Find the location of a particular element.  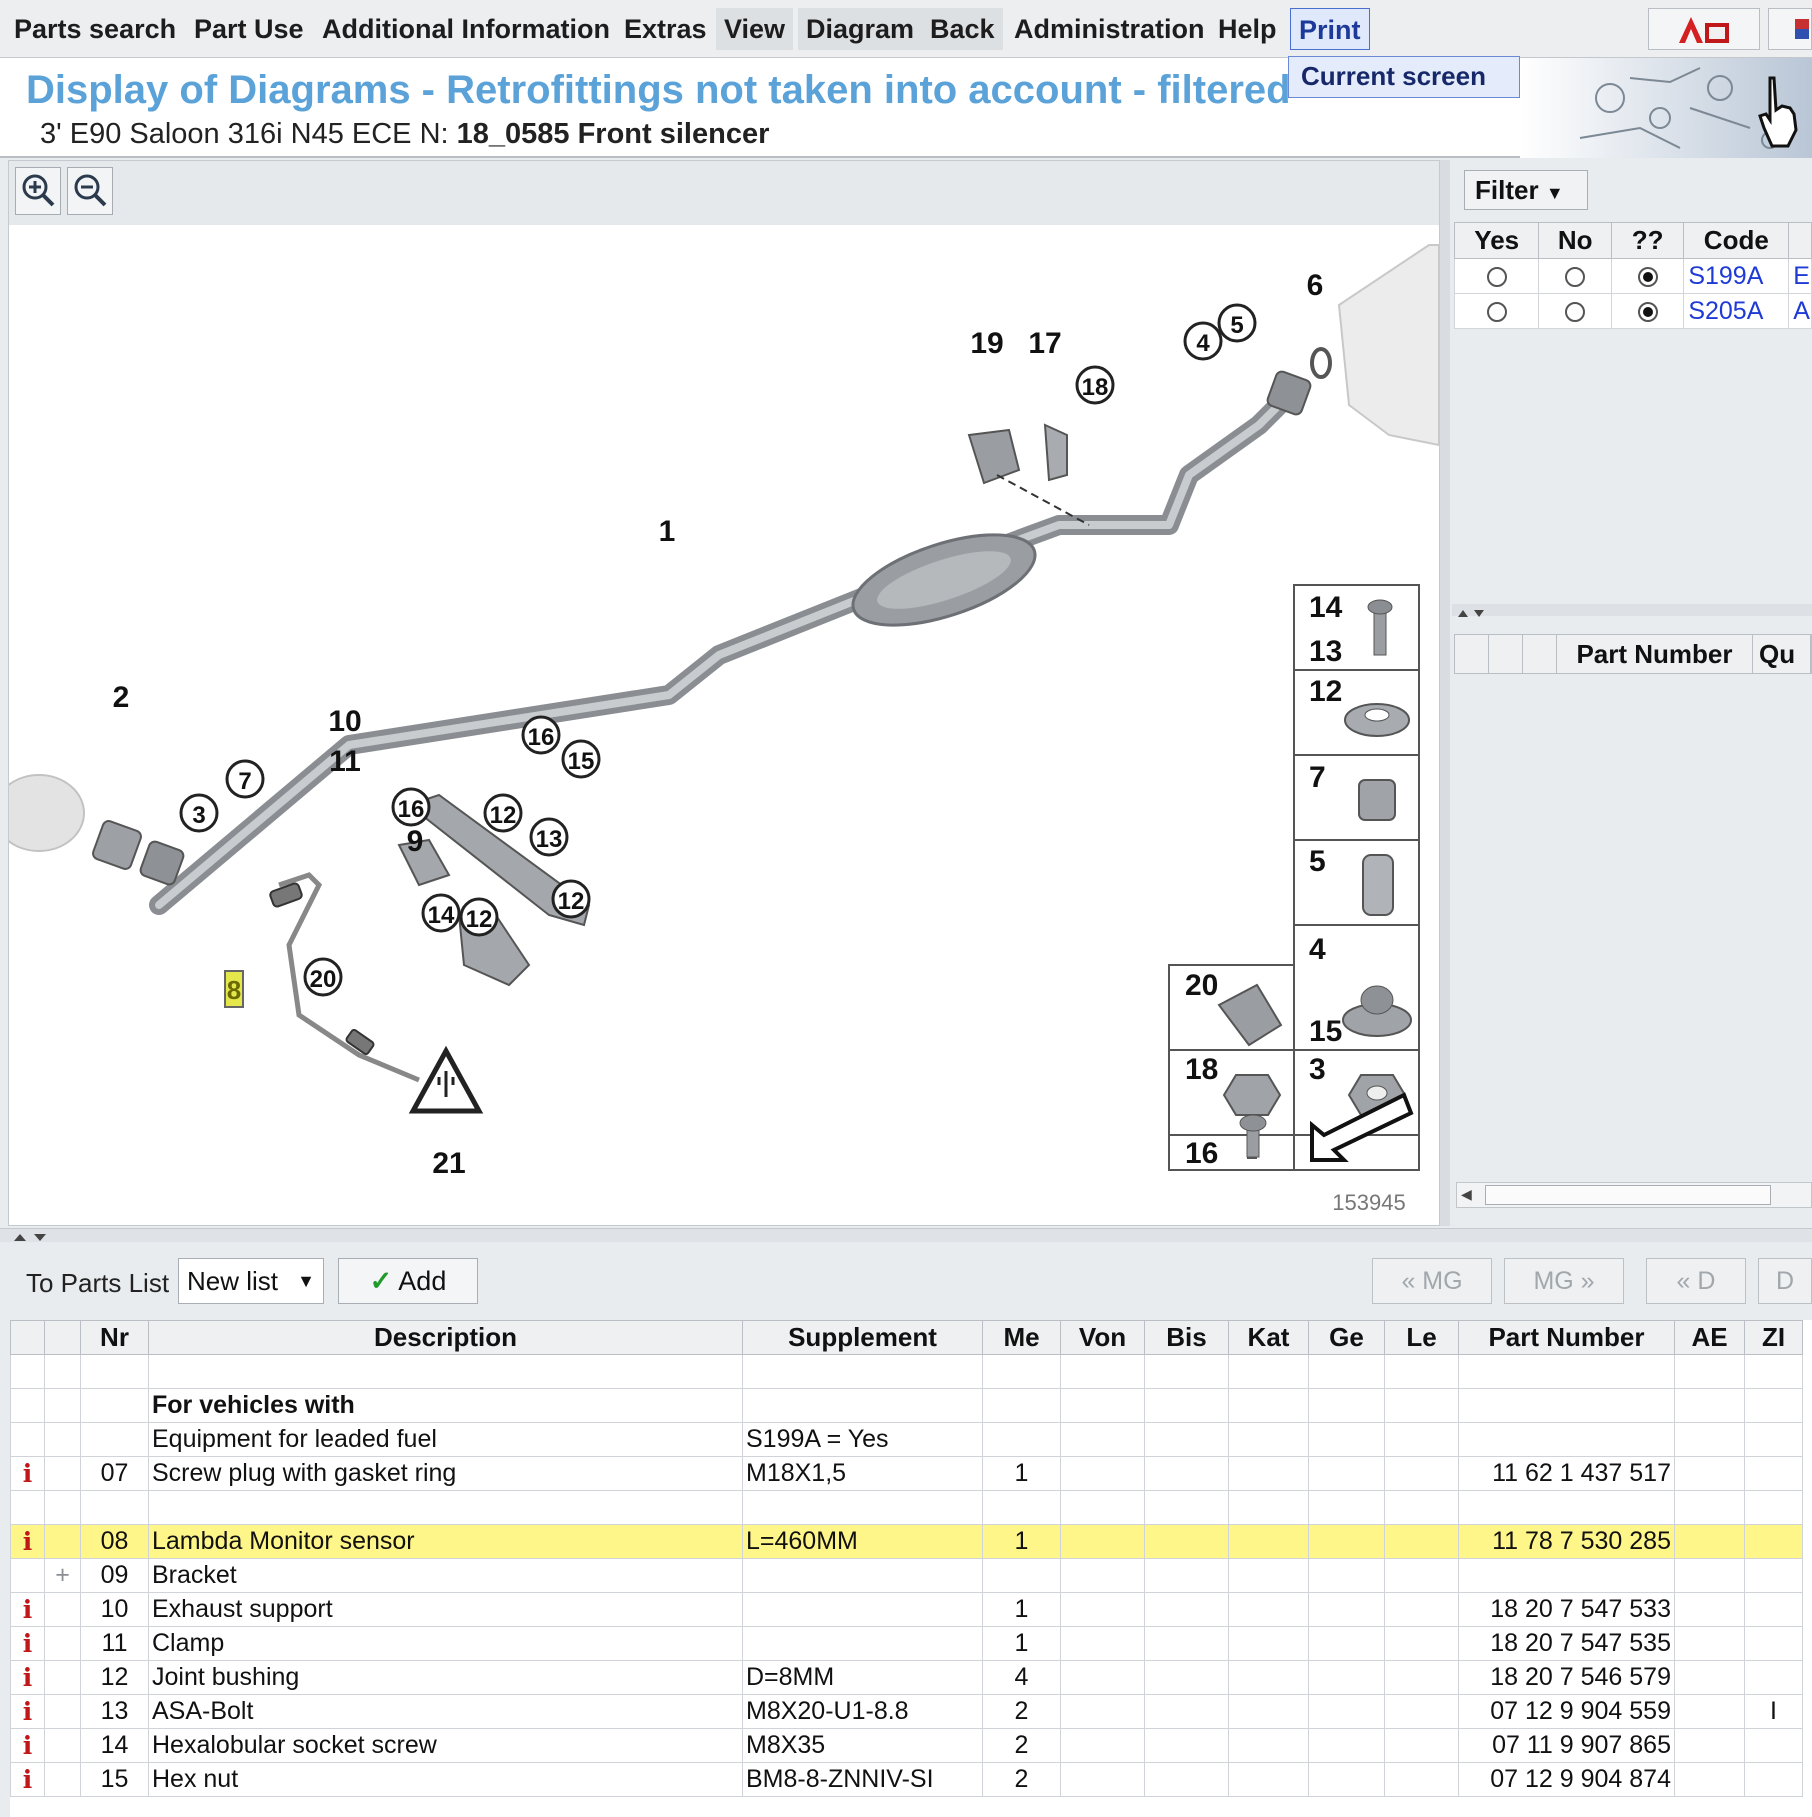

callout-label: 21 is located at coordinates (448, 1163).